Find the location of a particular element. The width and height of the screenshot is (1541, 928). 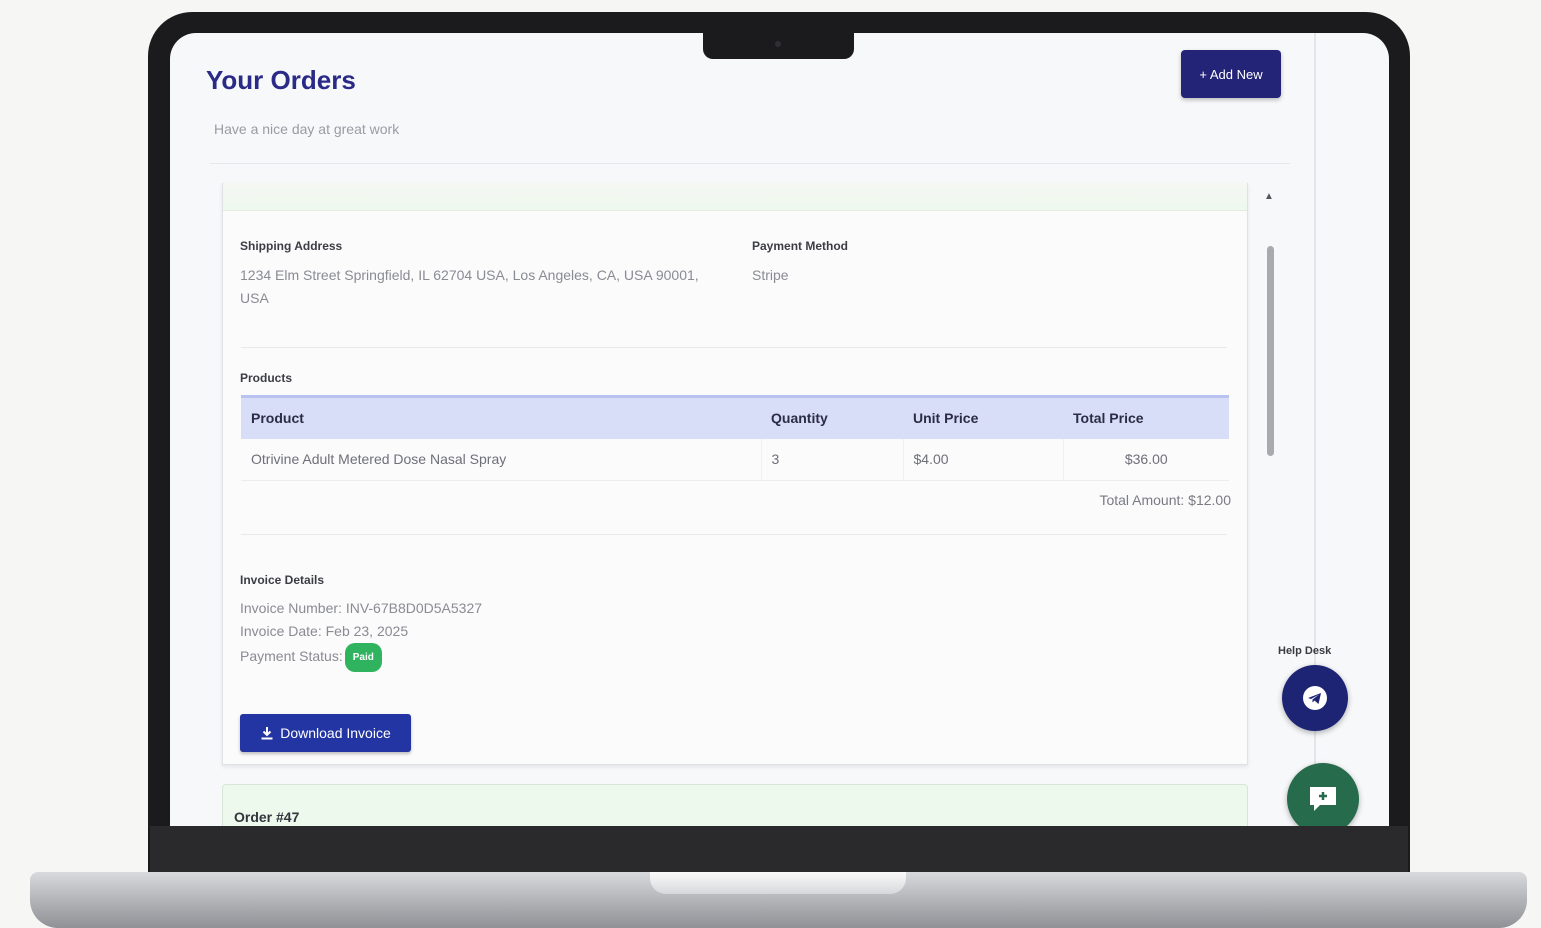

table-header-row: Product Quantity Unit Price Total Price is located at coordinates (735, 417).